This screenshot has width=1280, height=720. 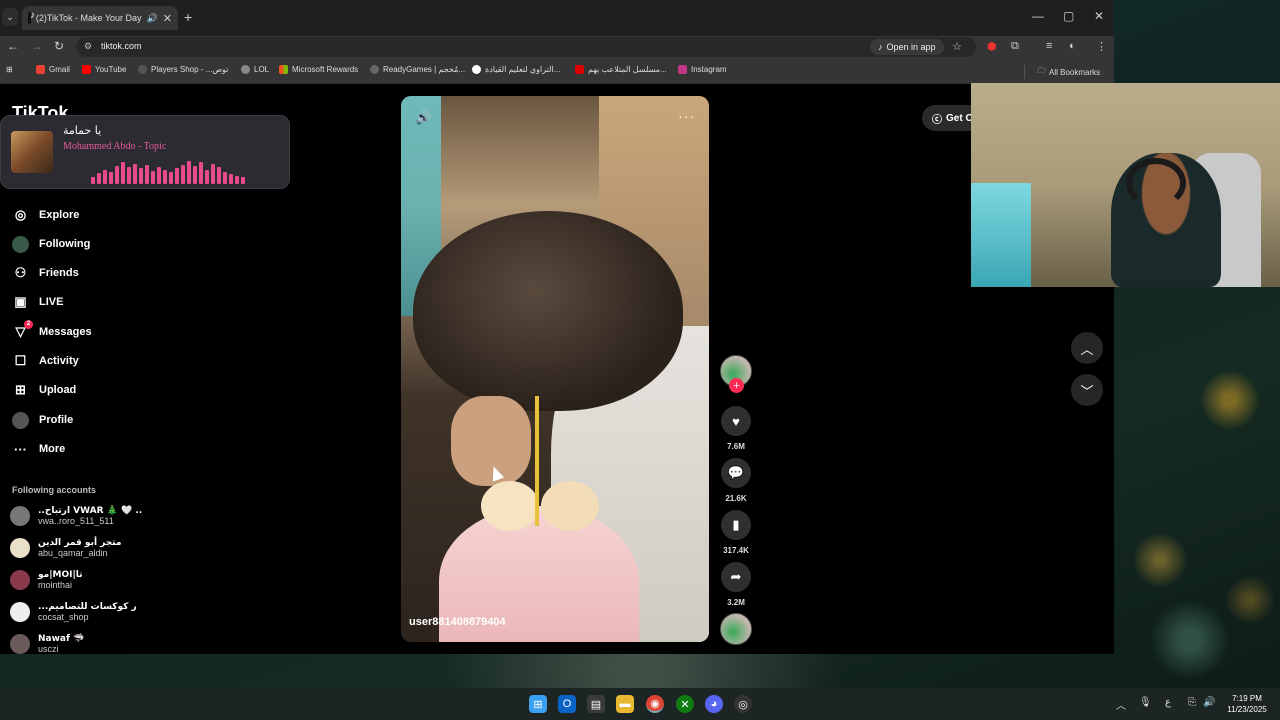 I want to click on webcam-overlay, so click(x=1125, y=185).